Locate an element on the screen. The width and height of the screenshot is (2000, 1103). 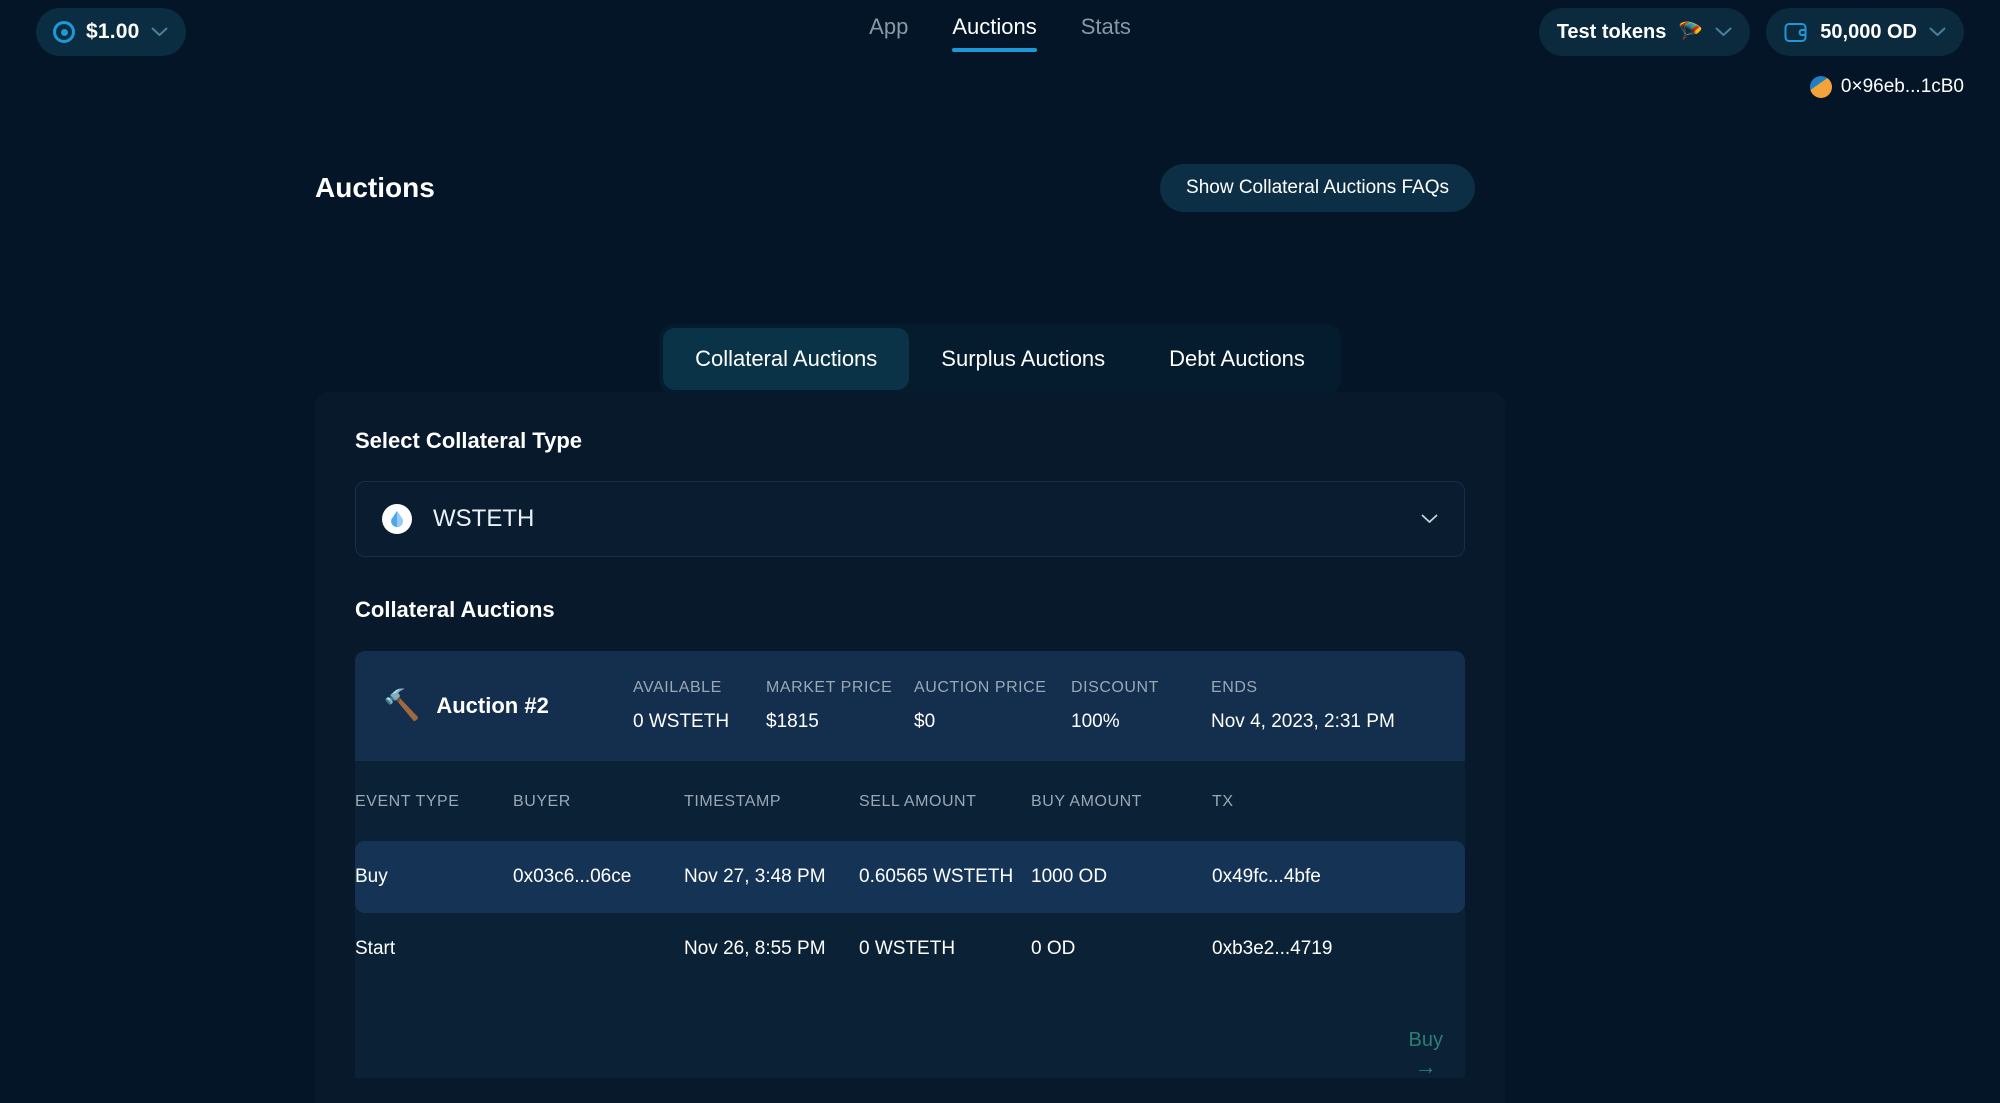
tab-collateral-auctions: Collateral Auctions is located at coordinates (786, 359).